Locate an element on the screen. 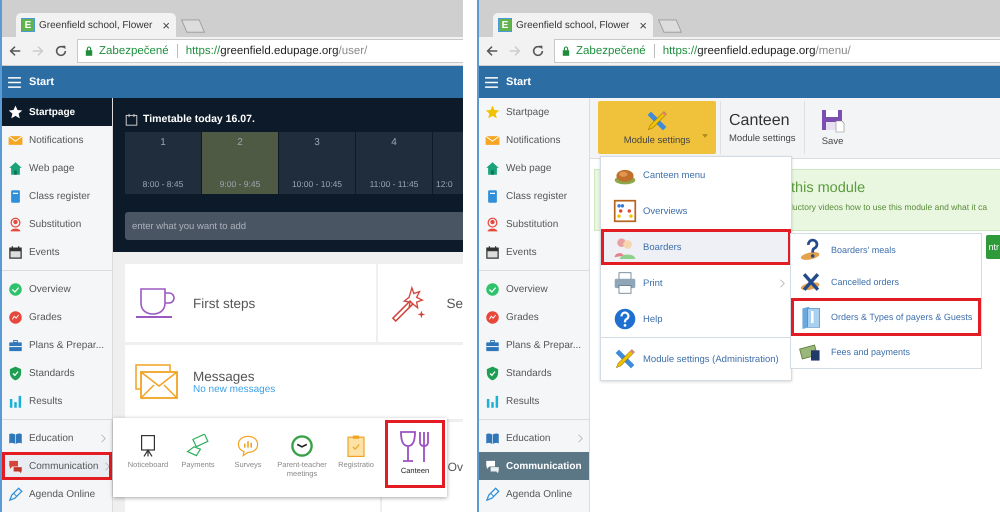 The width and height of the screenshot is (1000, 512). briefcase-icon is located at coordinates (492, 345).